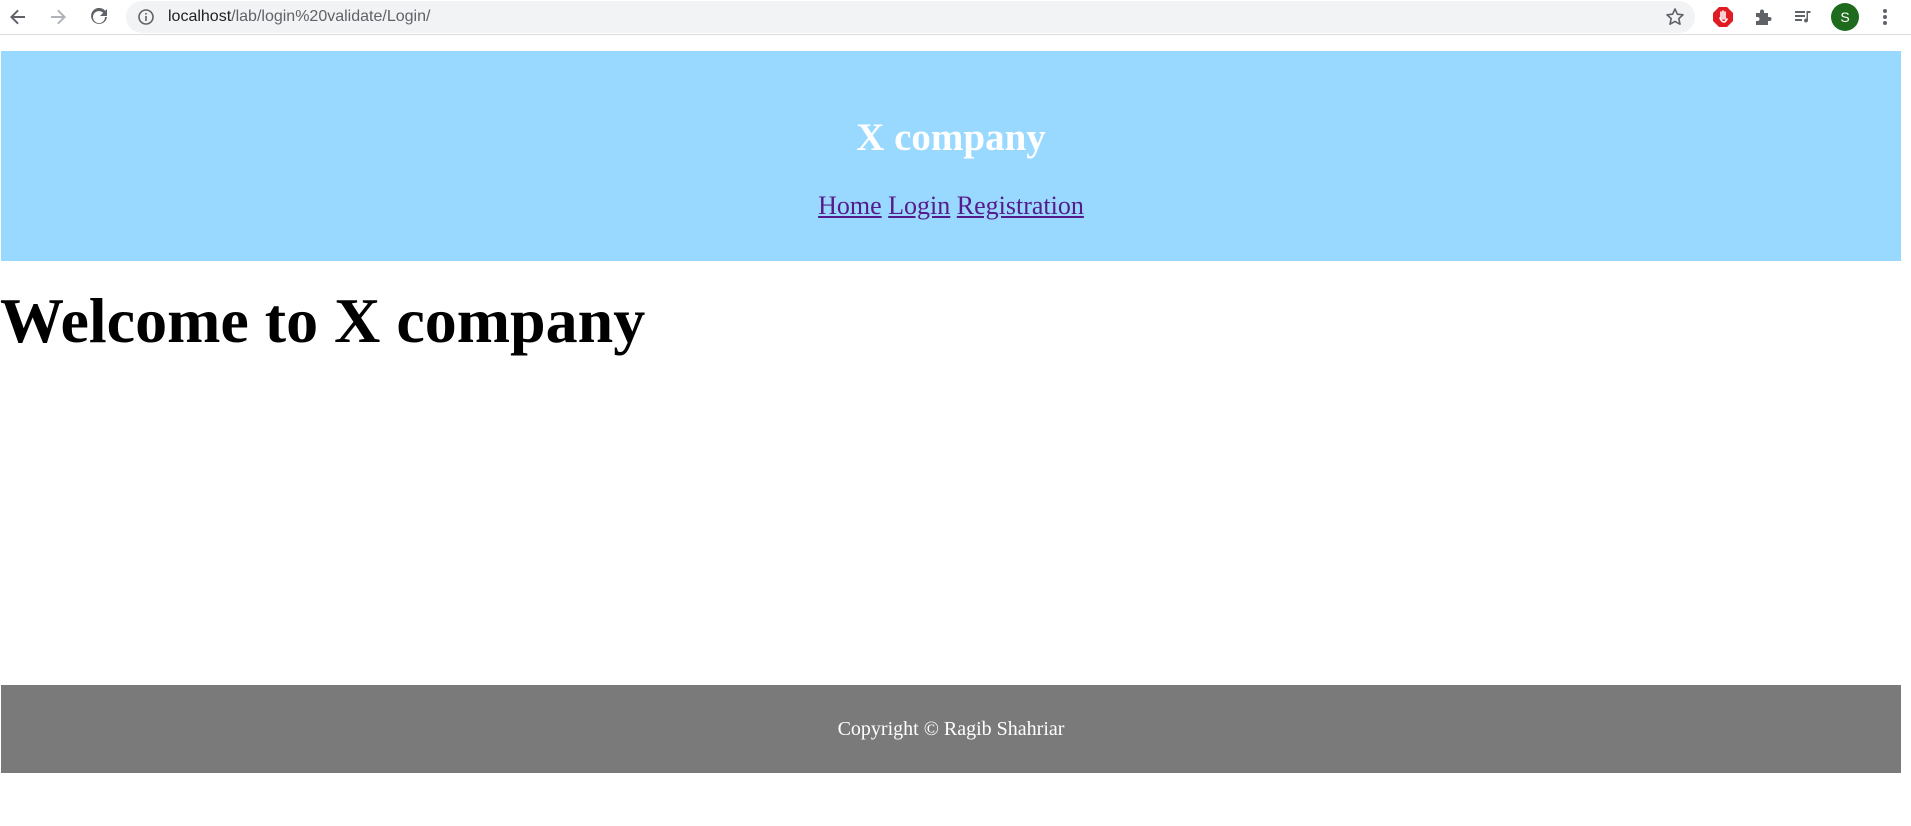 This screenshot has height=826, width=1911. I want to click on site-footer: Copyright © Ragib Shahriar, so click(951, 729).